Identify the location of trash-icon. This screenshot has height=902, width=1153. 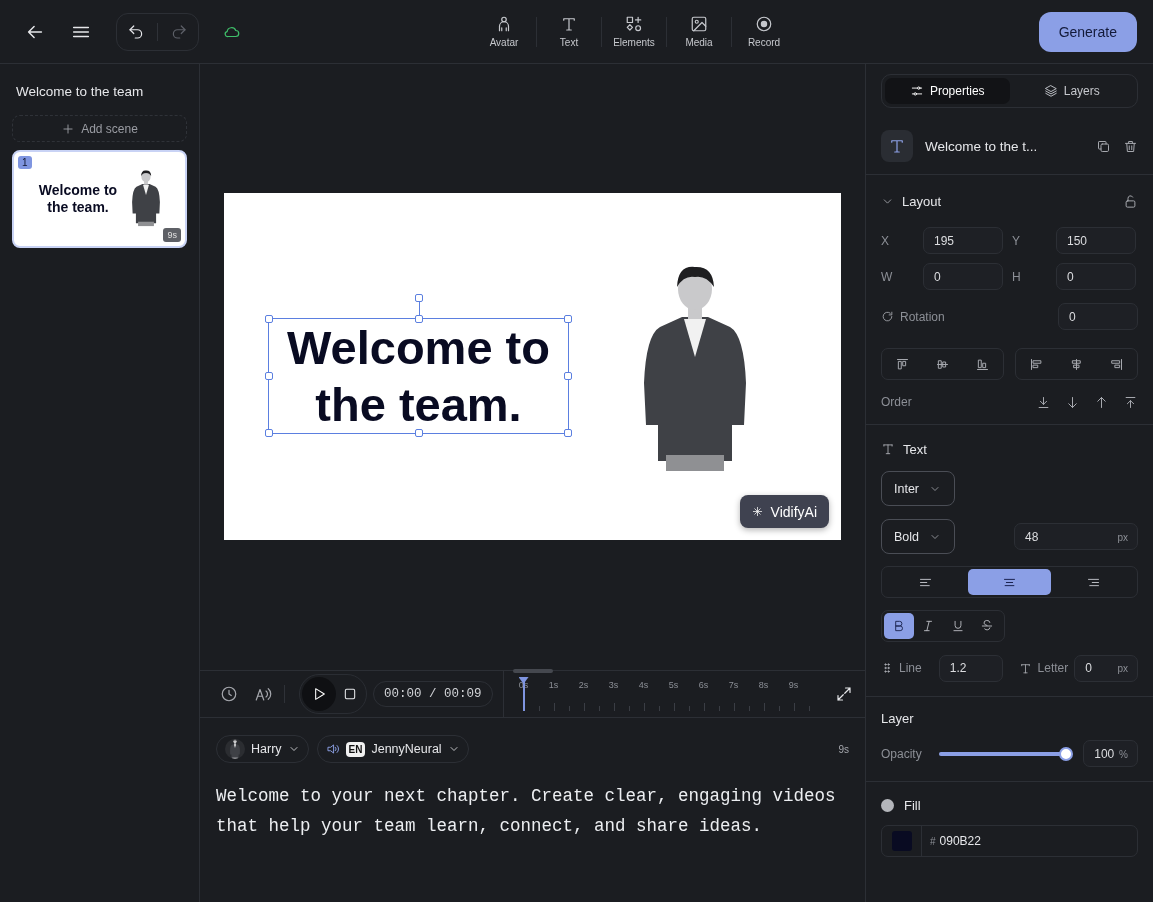
(1130, 146).